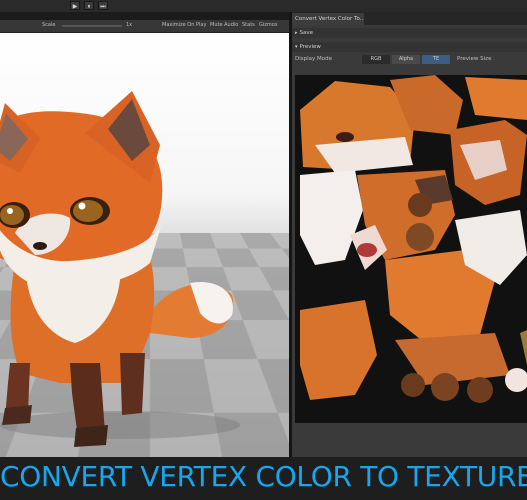 This screenshot has width=527, height=500. Describe the element at coordinates (376, 59) in the screenshot. I see `mode-rgb-button: RGB` at that location.